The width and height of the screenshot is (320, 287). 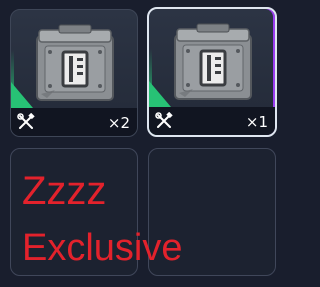 I want to click on overlay-text-line-1: Zzzz, so click(x=64, y=191).